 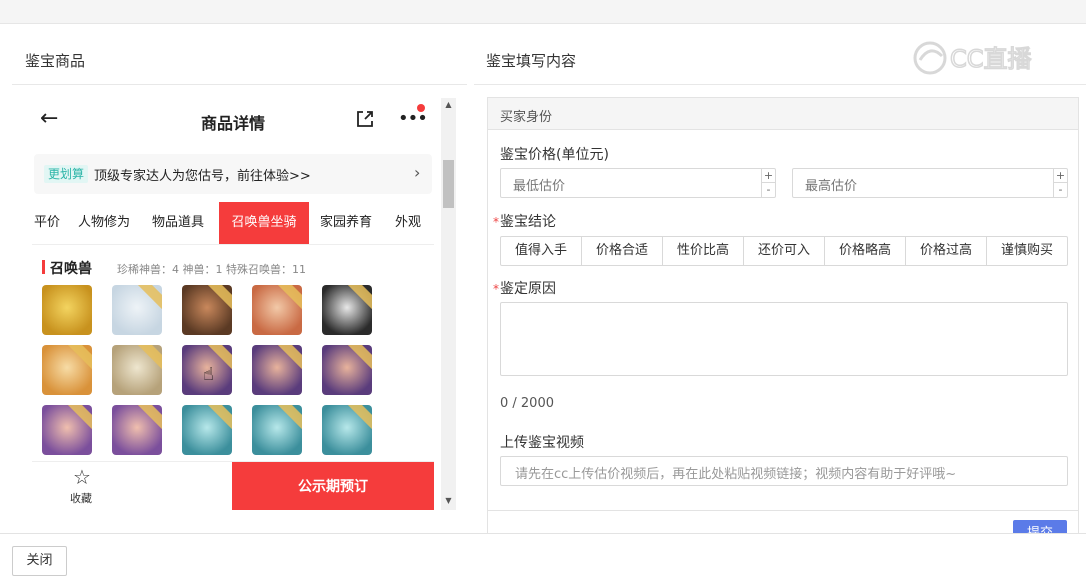 I want to click on chevron-right-icon: ›, so click(x=417, y=172).